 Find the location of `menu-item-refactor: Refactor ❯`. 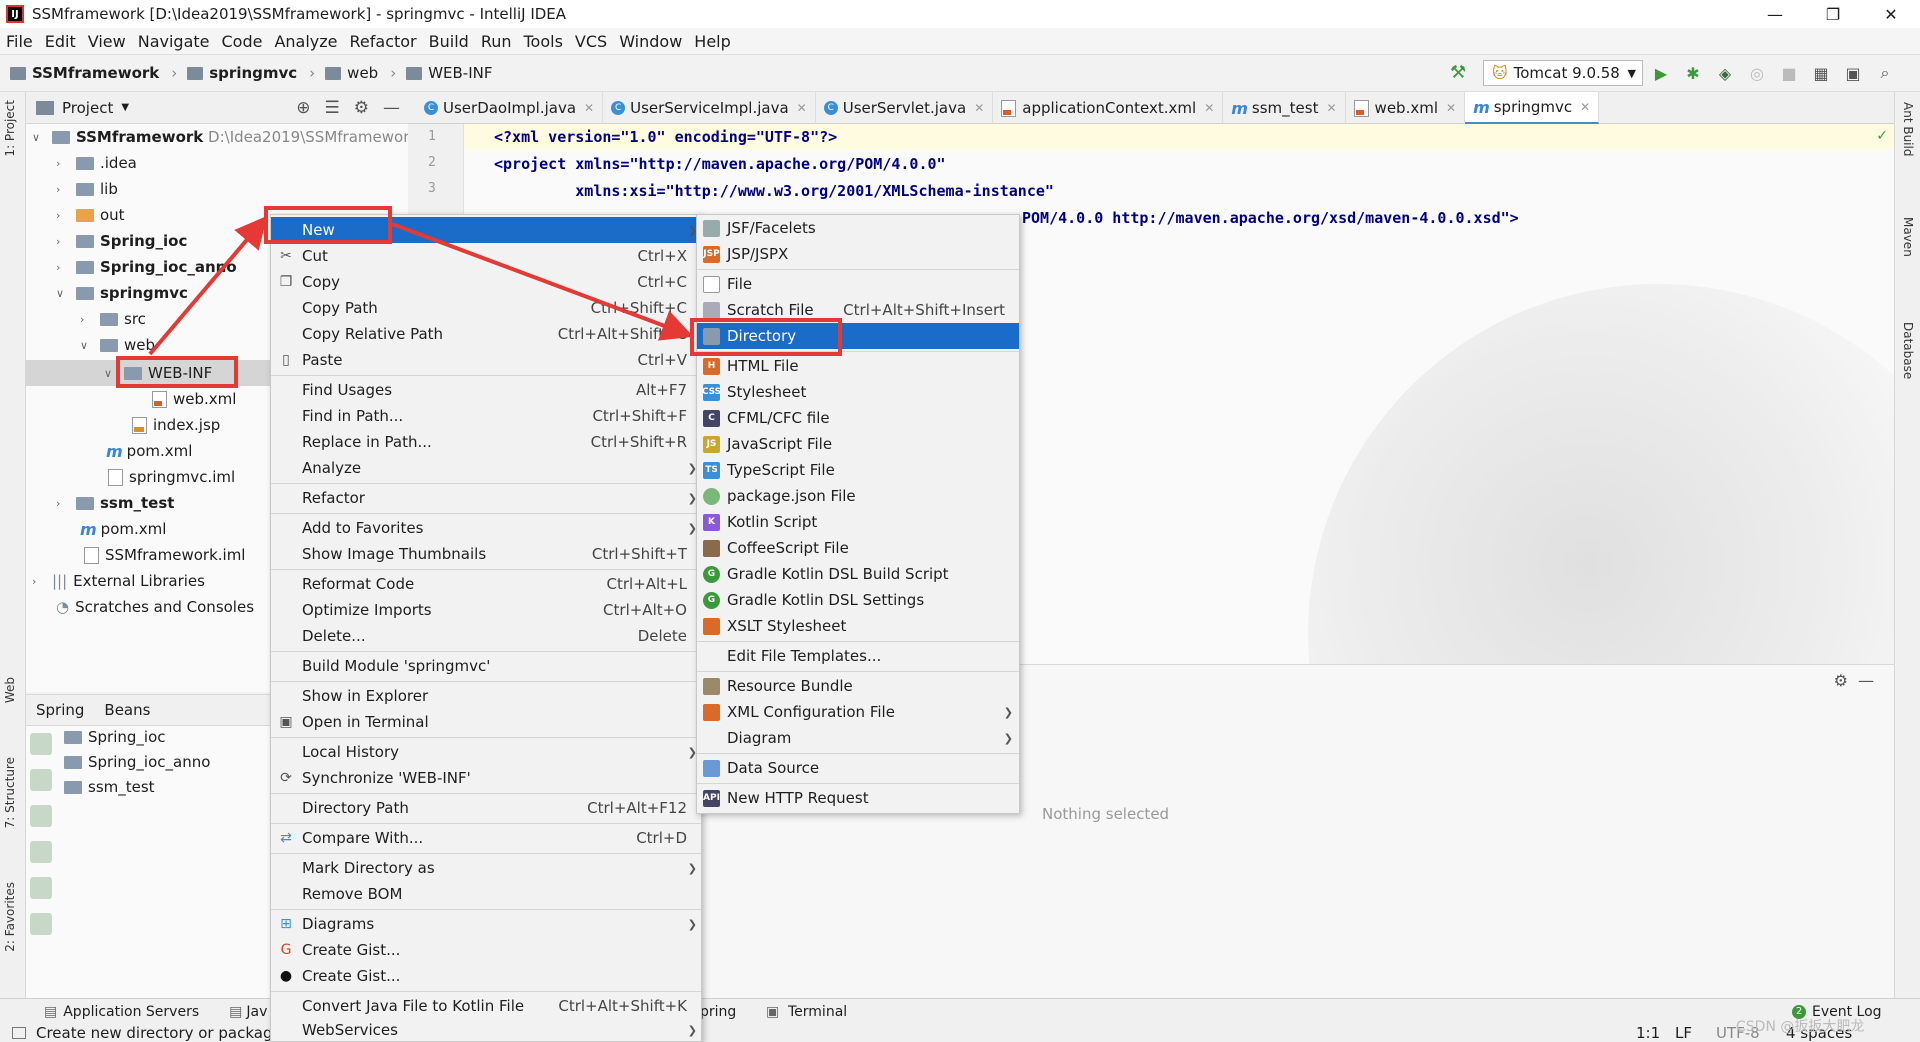

menu-item-refactor: Refactor ❯ is located at coordinates (486, 498).